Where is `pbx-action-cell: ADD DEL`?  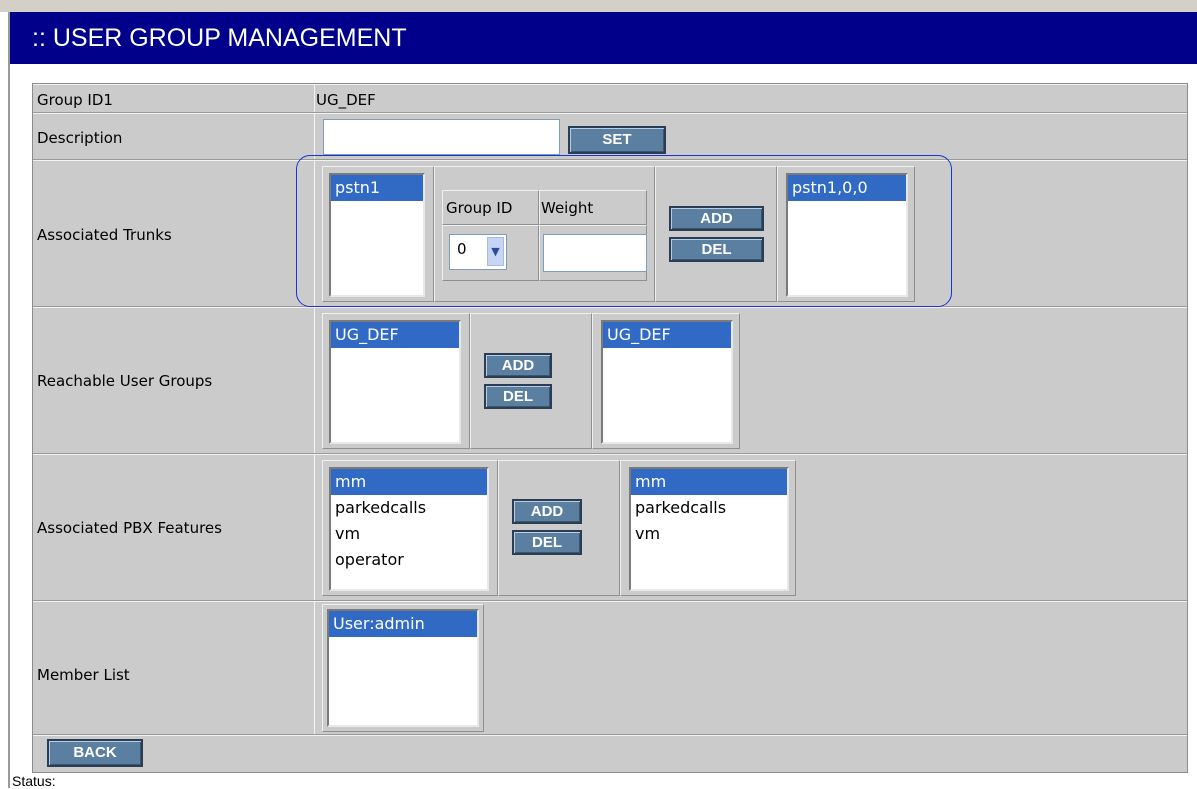
pbx-action-cell: ADD DEL is located at coordinates (559, 528).